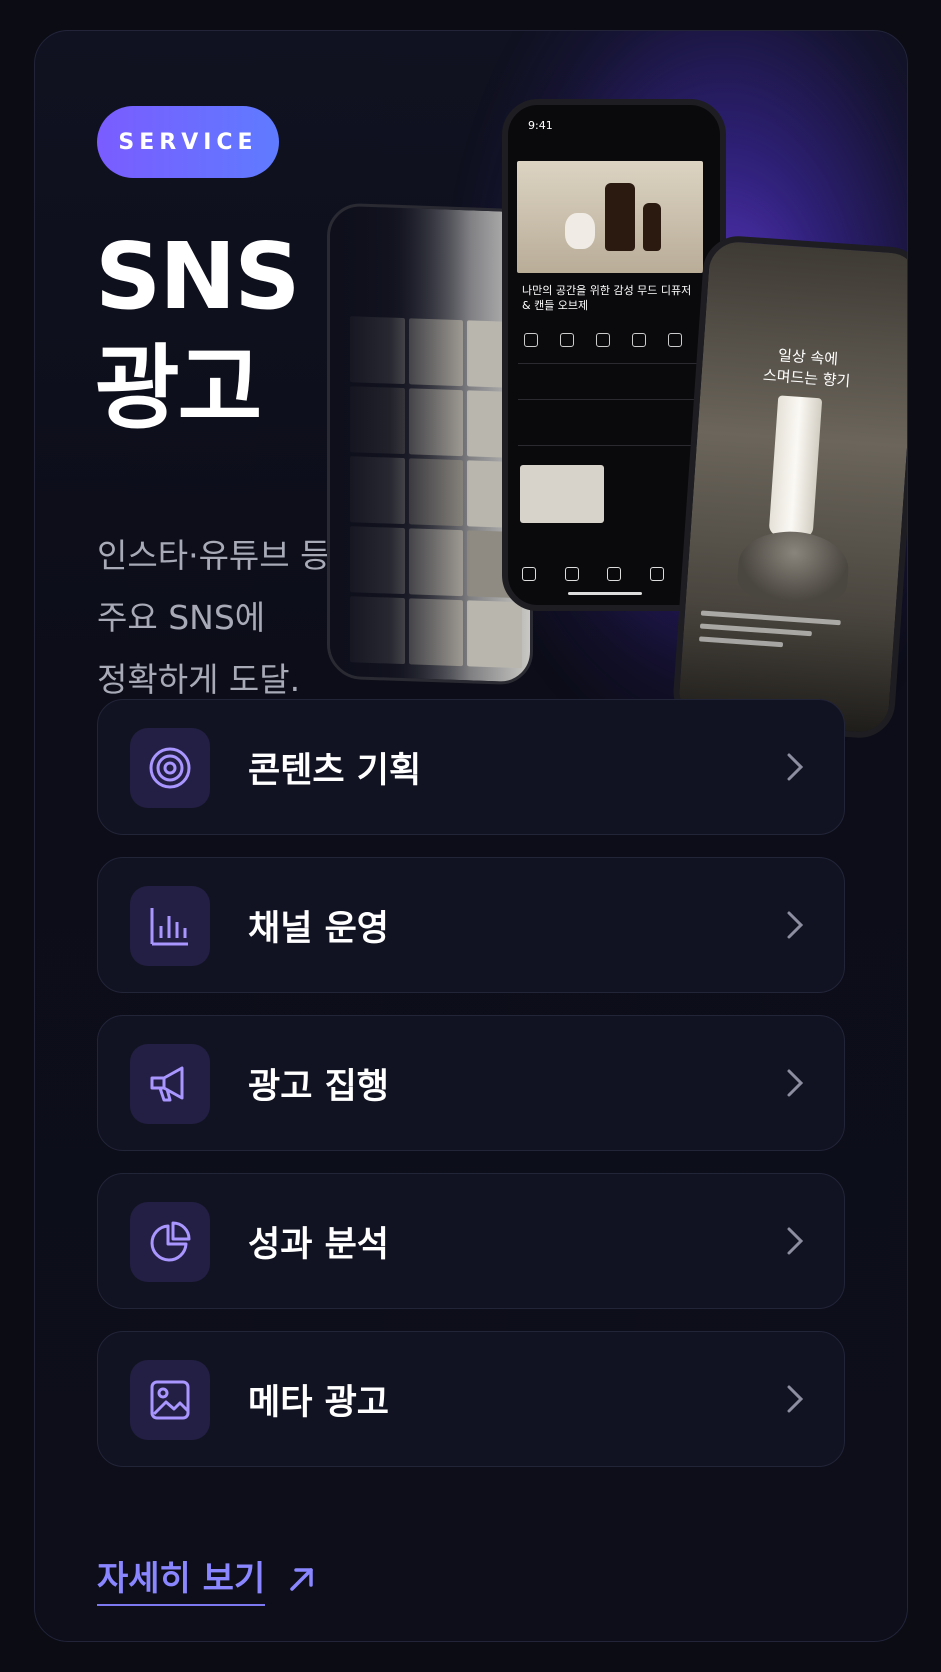  What do you see at coordinates (214, 555) in the screenshot?
I see `description-line-1: 인스타·유튜브 등` at bounding box center [214, 555].